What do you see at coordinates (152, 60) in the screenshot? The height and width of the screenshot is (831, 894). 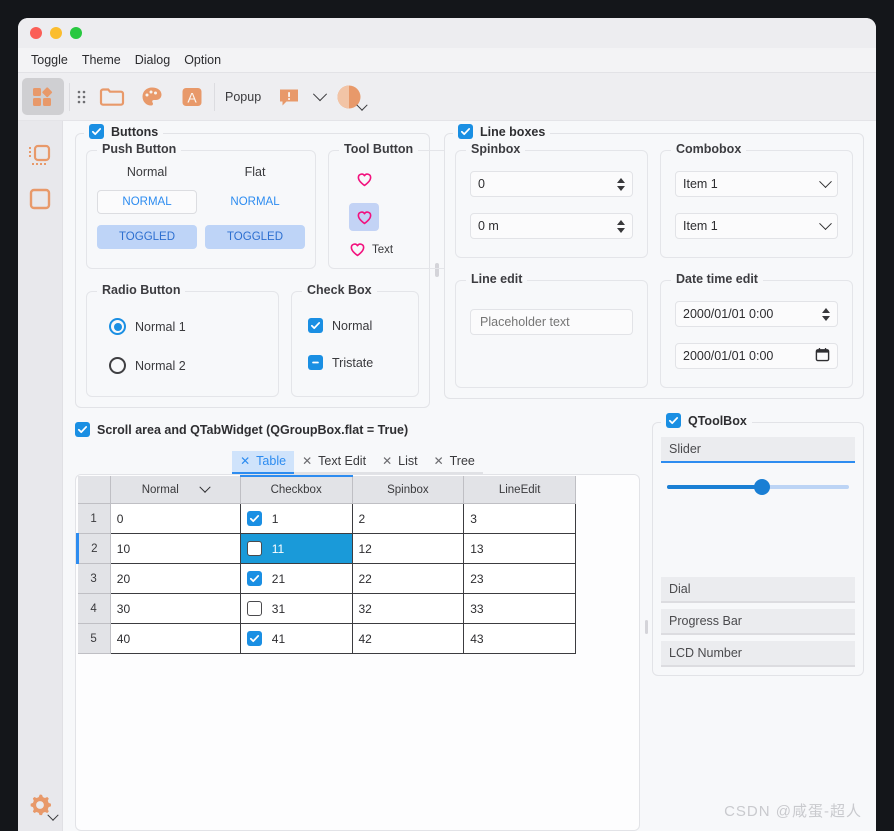 I see `menu-item-dialog: Dialog` at bounding box center [152, 60].